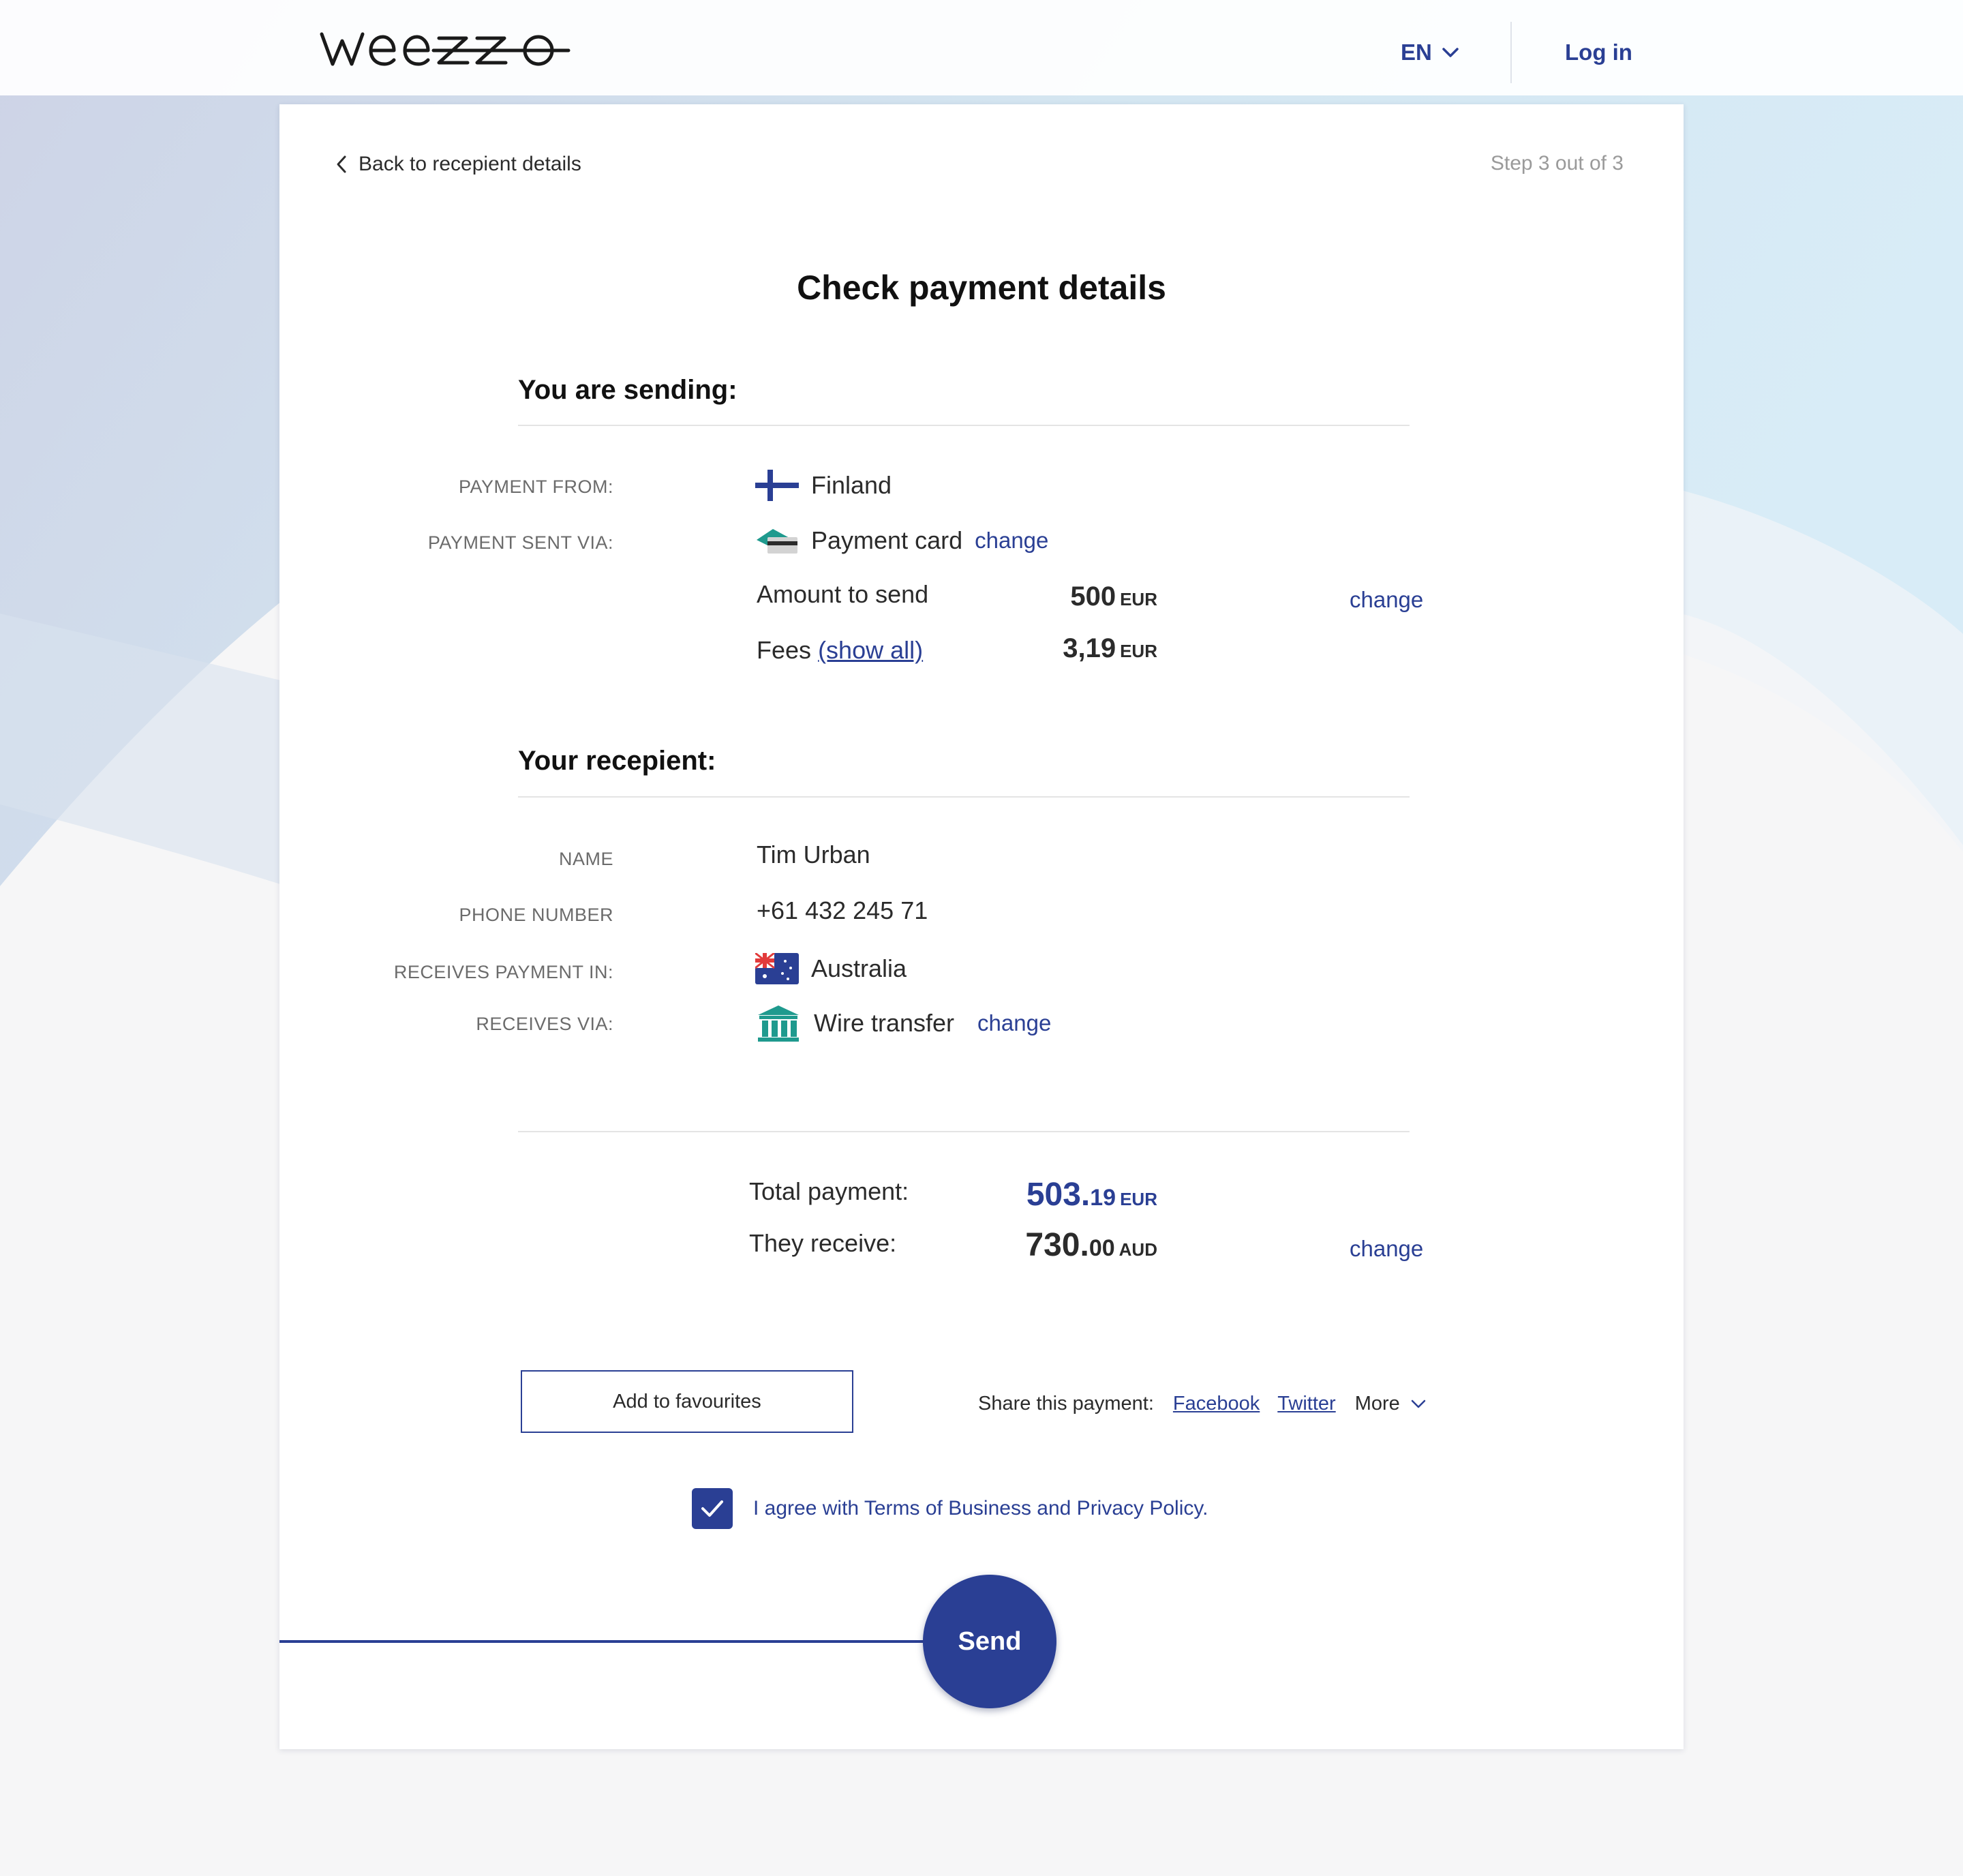  I want to click on change-amount-link: change, so click(1386, 600).